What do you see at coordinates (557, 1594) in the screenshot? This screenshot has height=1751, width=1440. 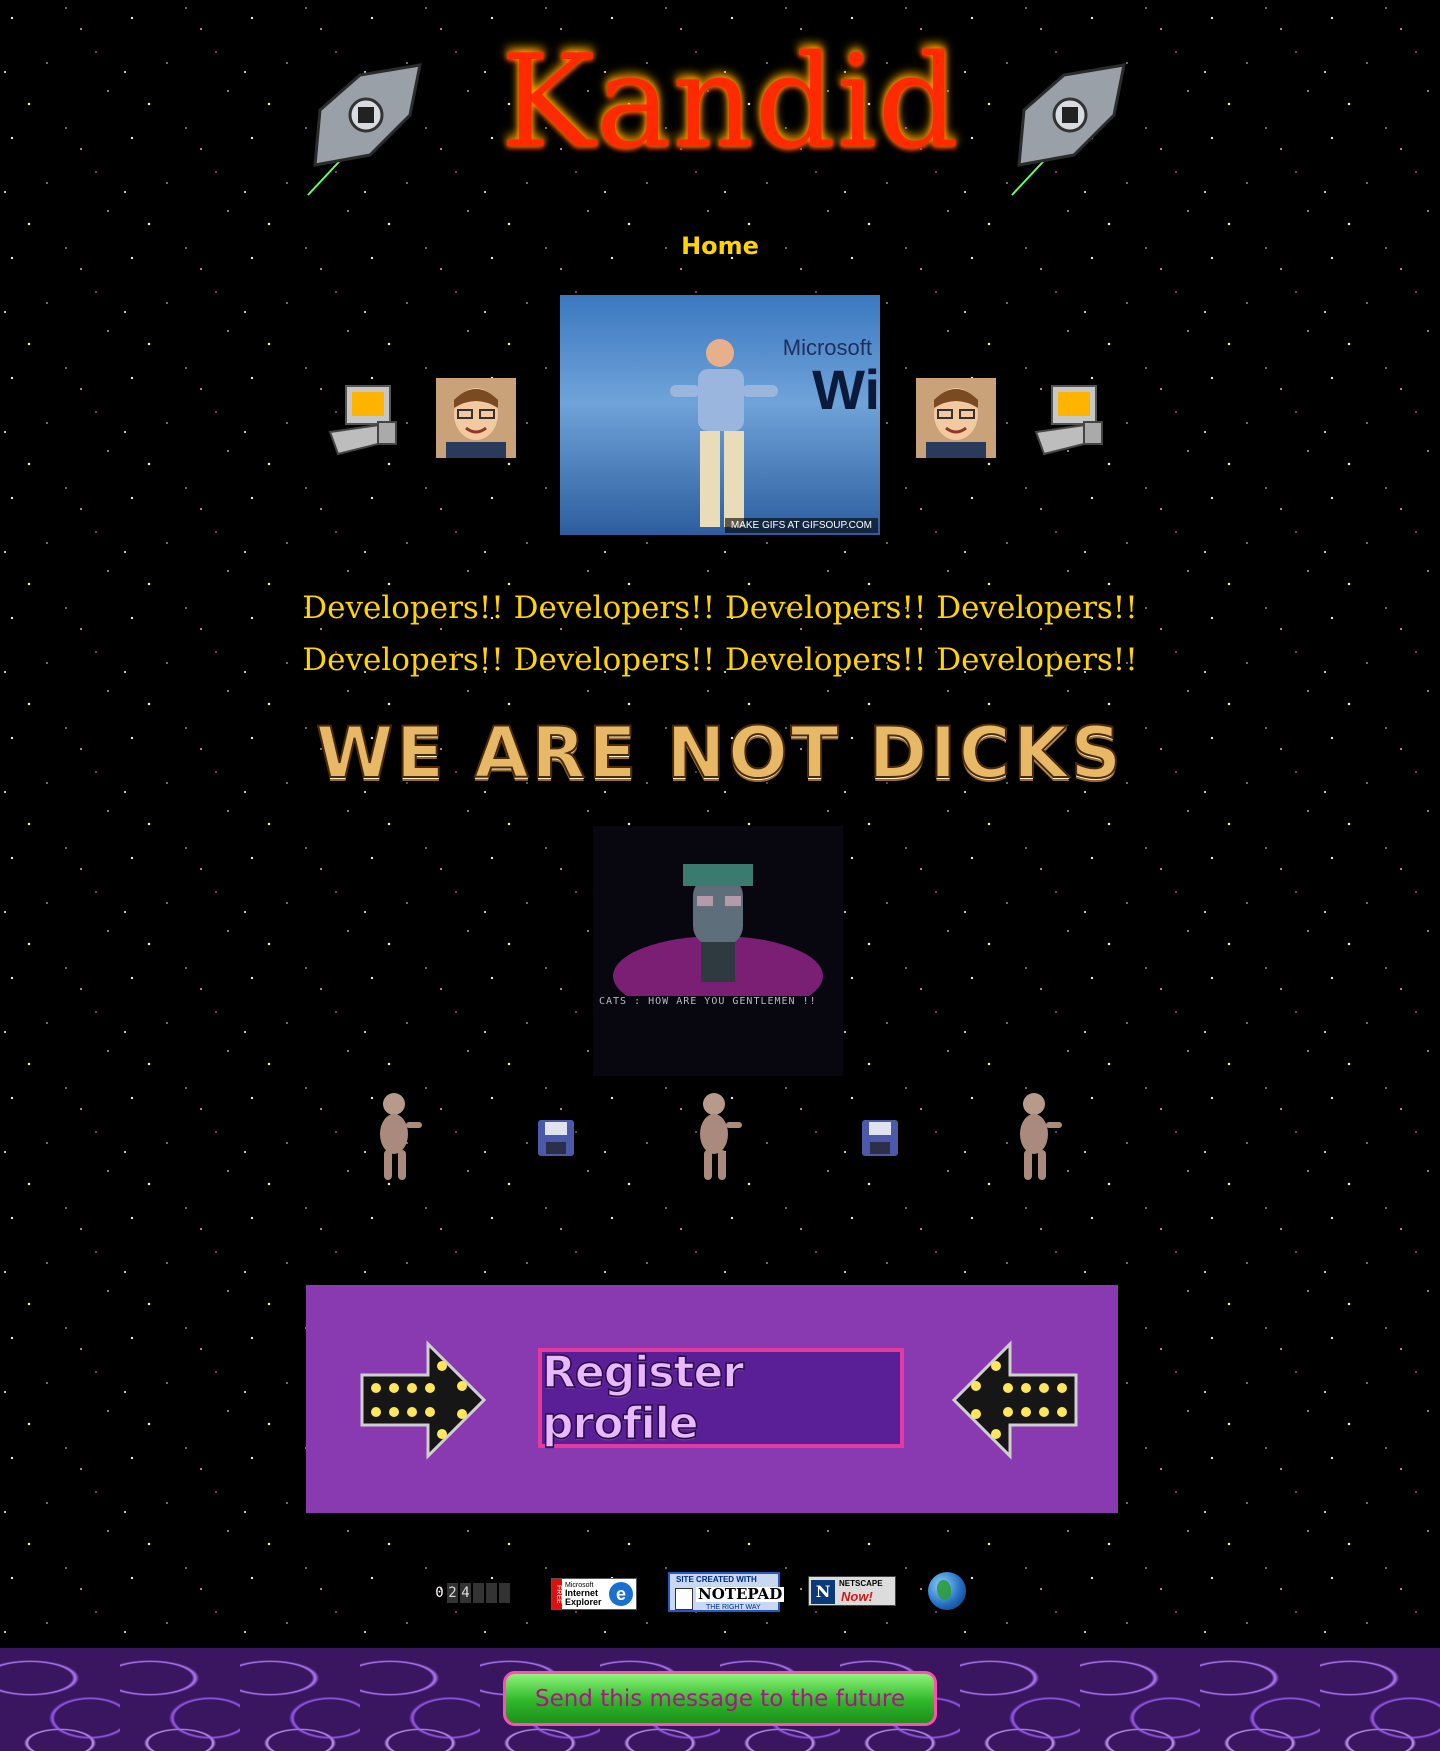 I see `free-label: FREE` at bounding box center [557, 1594].